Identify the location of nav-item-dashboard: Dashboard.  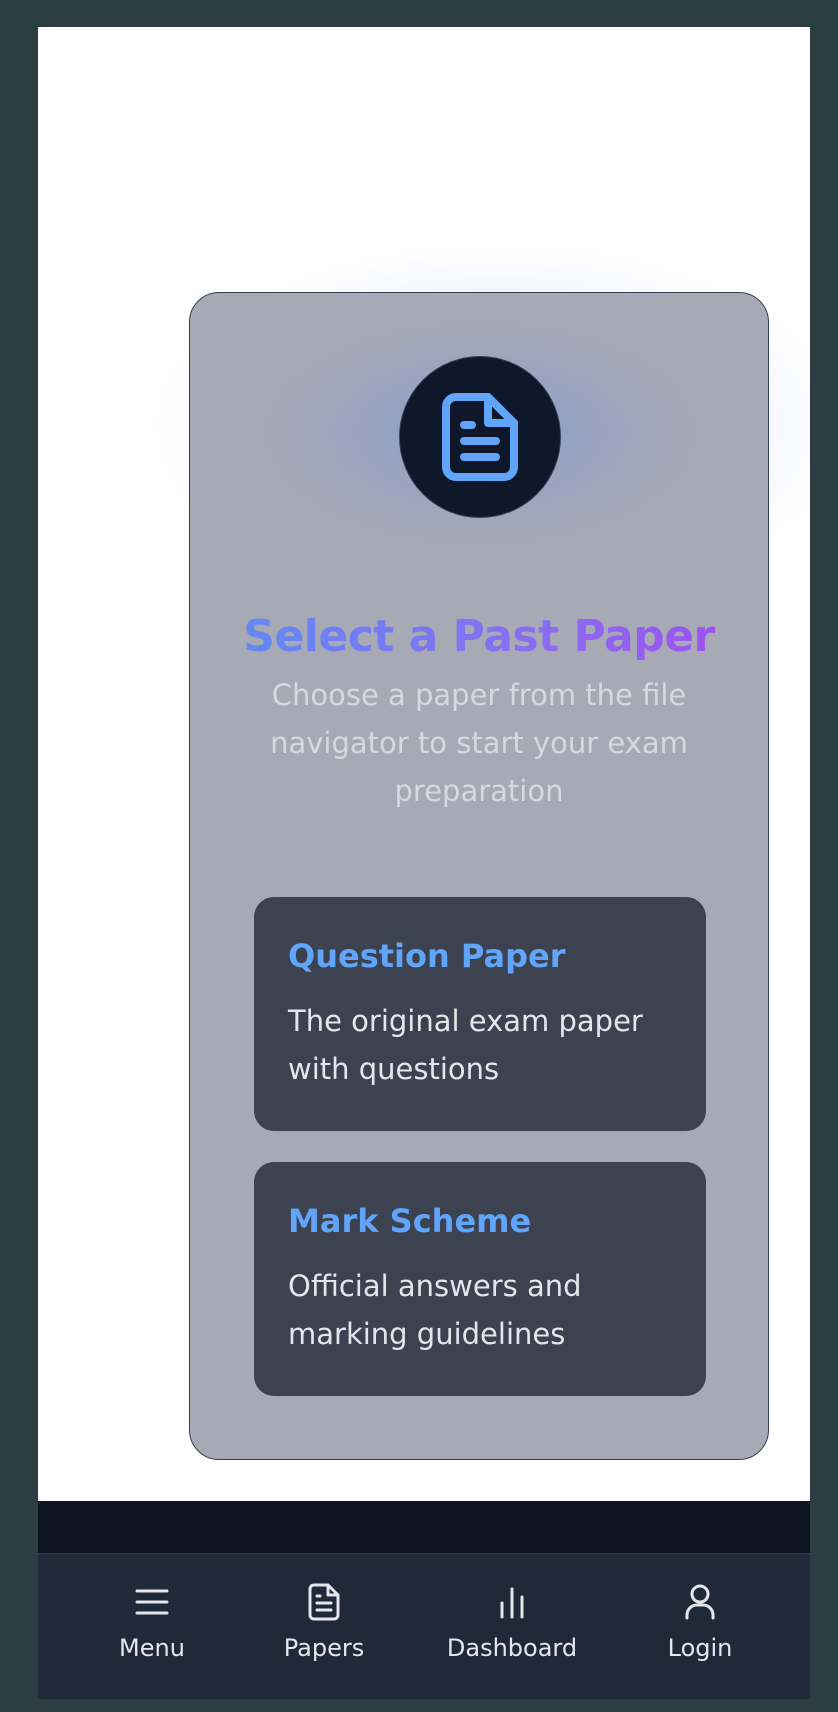
(512, 1626).